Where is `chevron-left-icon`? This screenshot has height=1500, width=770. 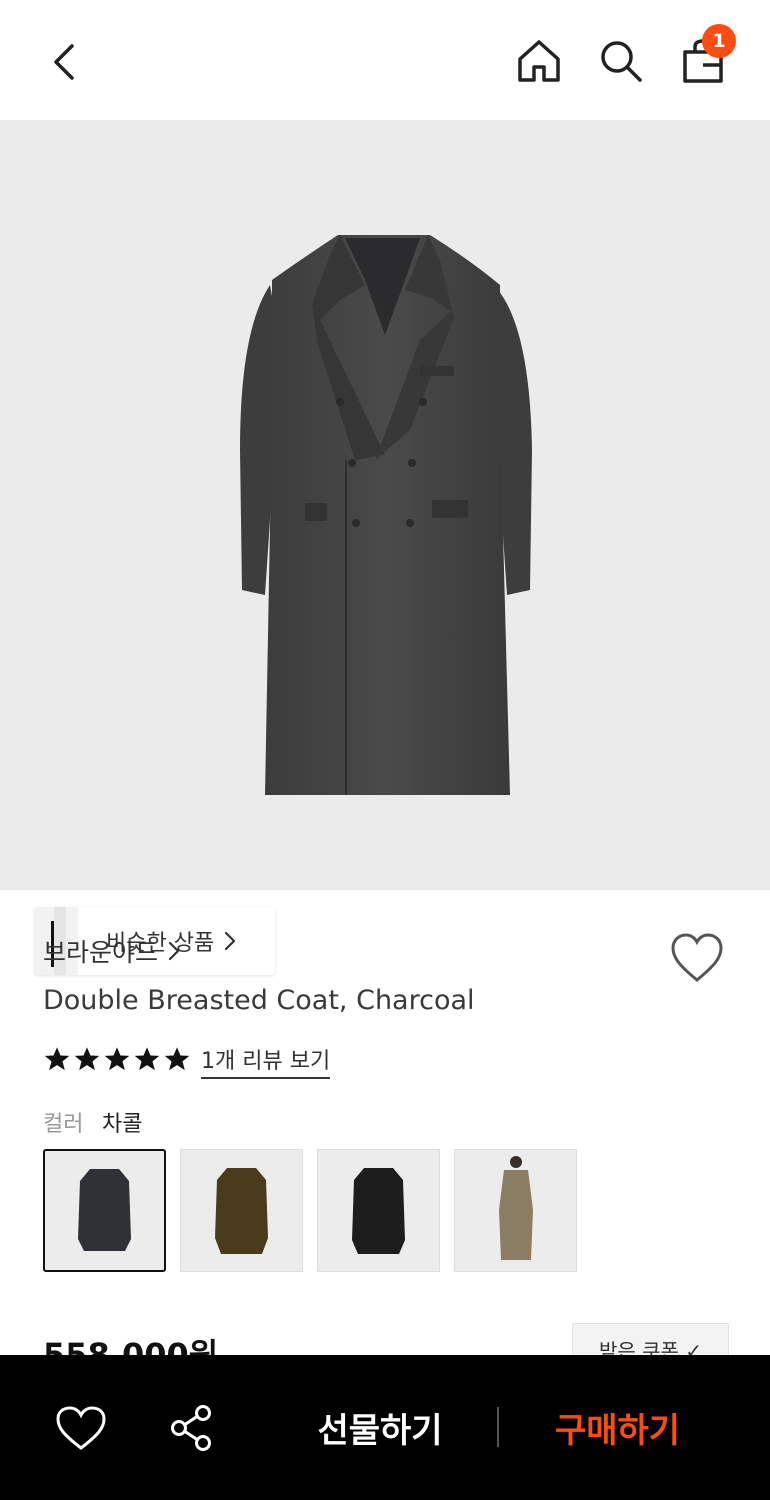 chevron-left-icon is located at coordinates (64, 62).